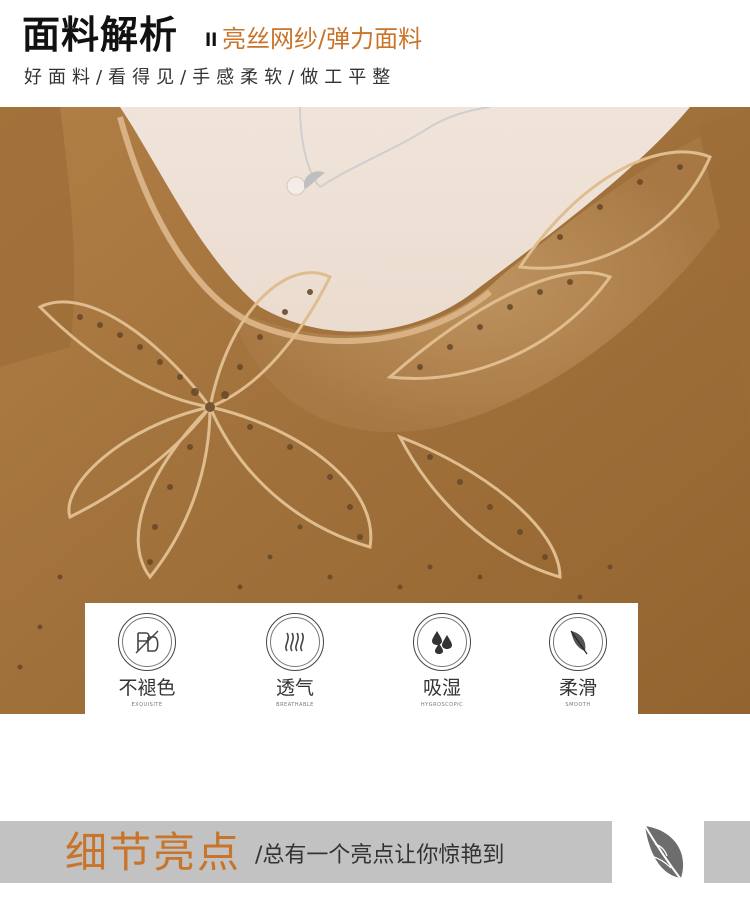 The width and height of the screenshot is (750, 916). I want to click on fabric-subtitle: 亮丝网纱/弹力面料, so click(322, 39).